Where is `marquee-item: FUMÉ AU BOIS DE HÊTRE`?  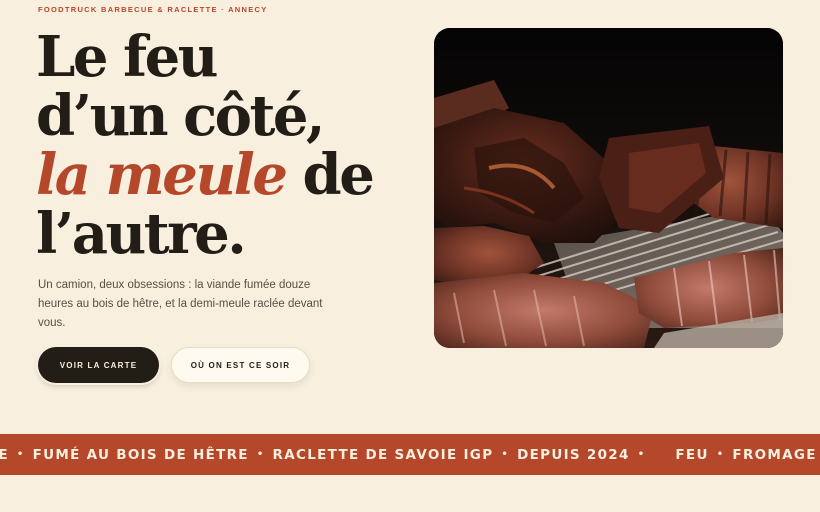
marquee-item: FUMÉ AU BOIS DE HÊTRE is located at coordinates (140, 454).